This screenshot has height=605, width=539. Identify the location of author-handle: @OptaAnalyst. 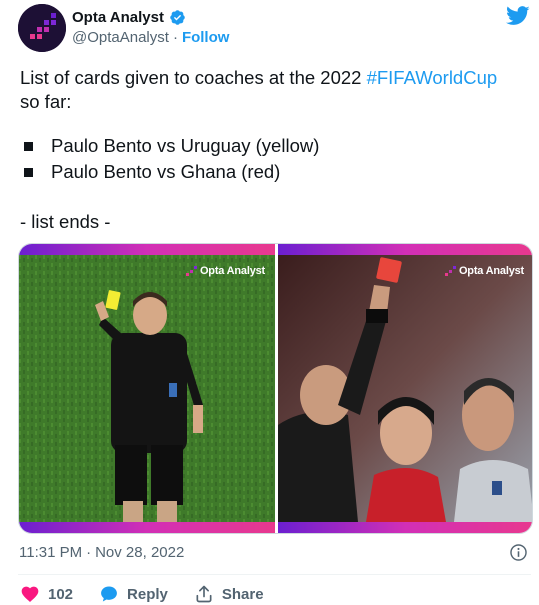
(120, 37).